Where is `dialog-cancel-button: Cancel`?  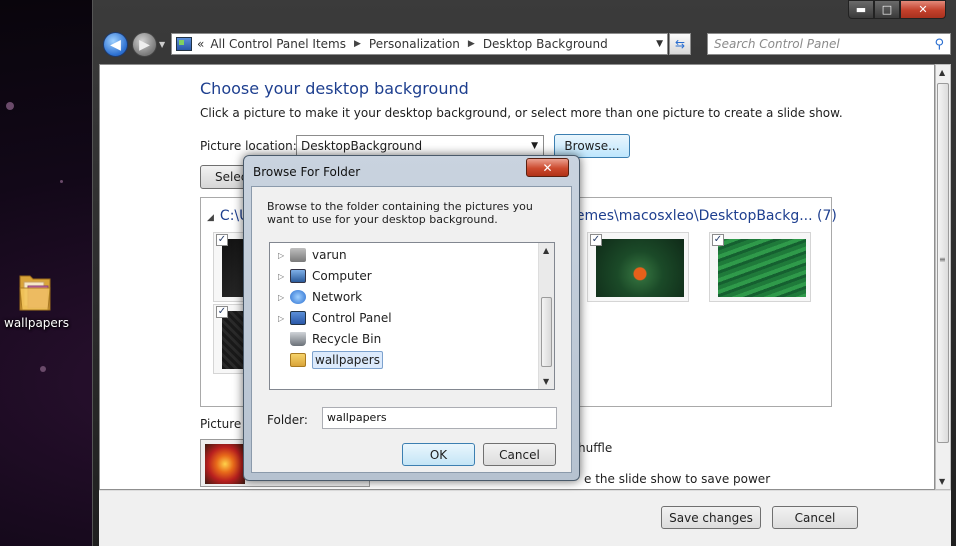 dialog-cancel-button: Cancel is located at coordinates (519, 454).